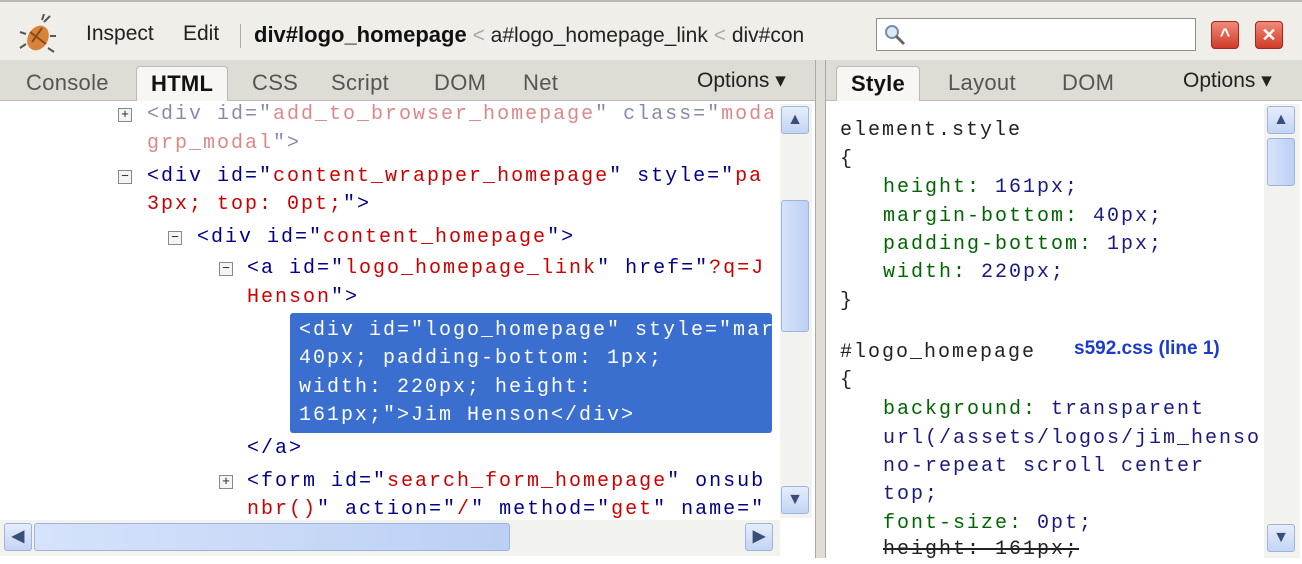 The image size is (1302, 564). What do you see at coordinates (716, 481) in the screenshot?
I see `code-token: " onsub` at bounding box center [716, 481].